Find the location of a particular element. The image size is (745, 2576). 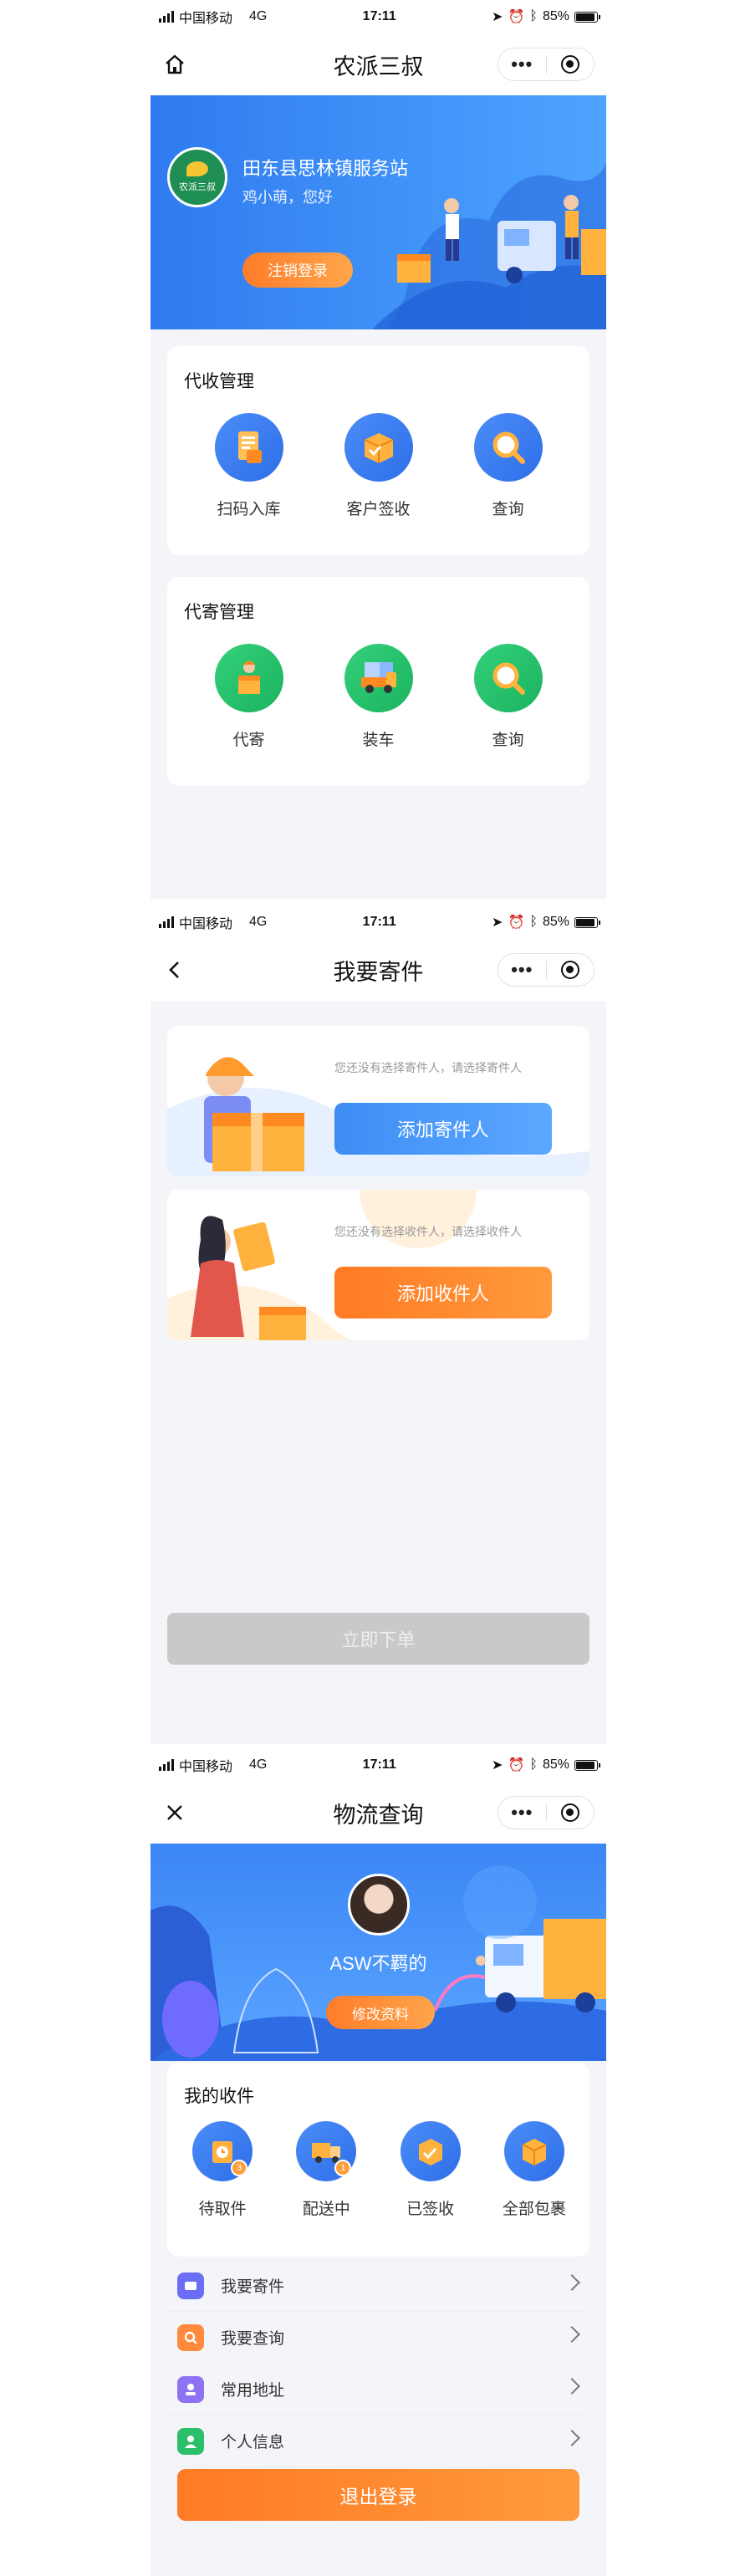

delivery-truck-icon: 1 is located at coordinates (326, 2151).